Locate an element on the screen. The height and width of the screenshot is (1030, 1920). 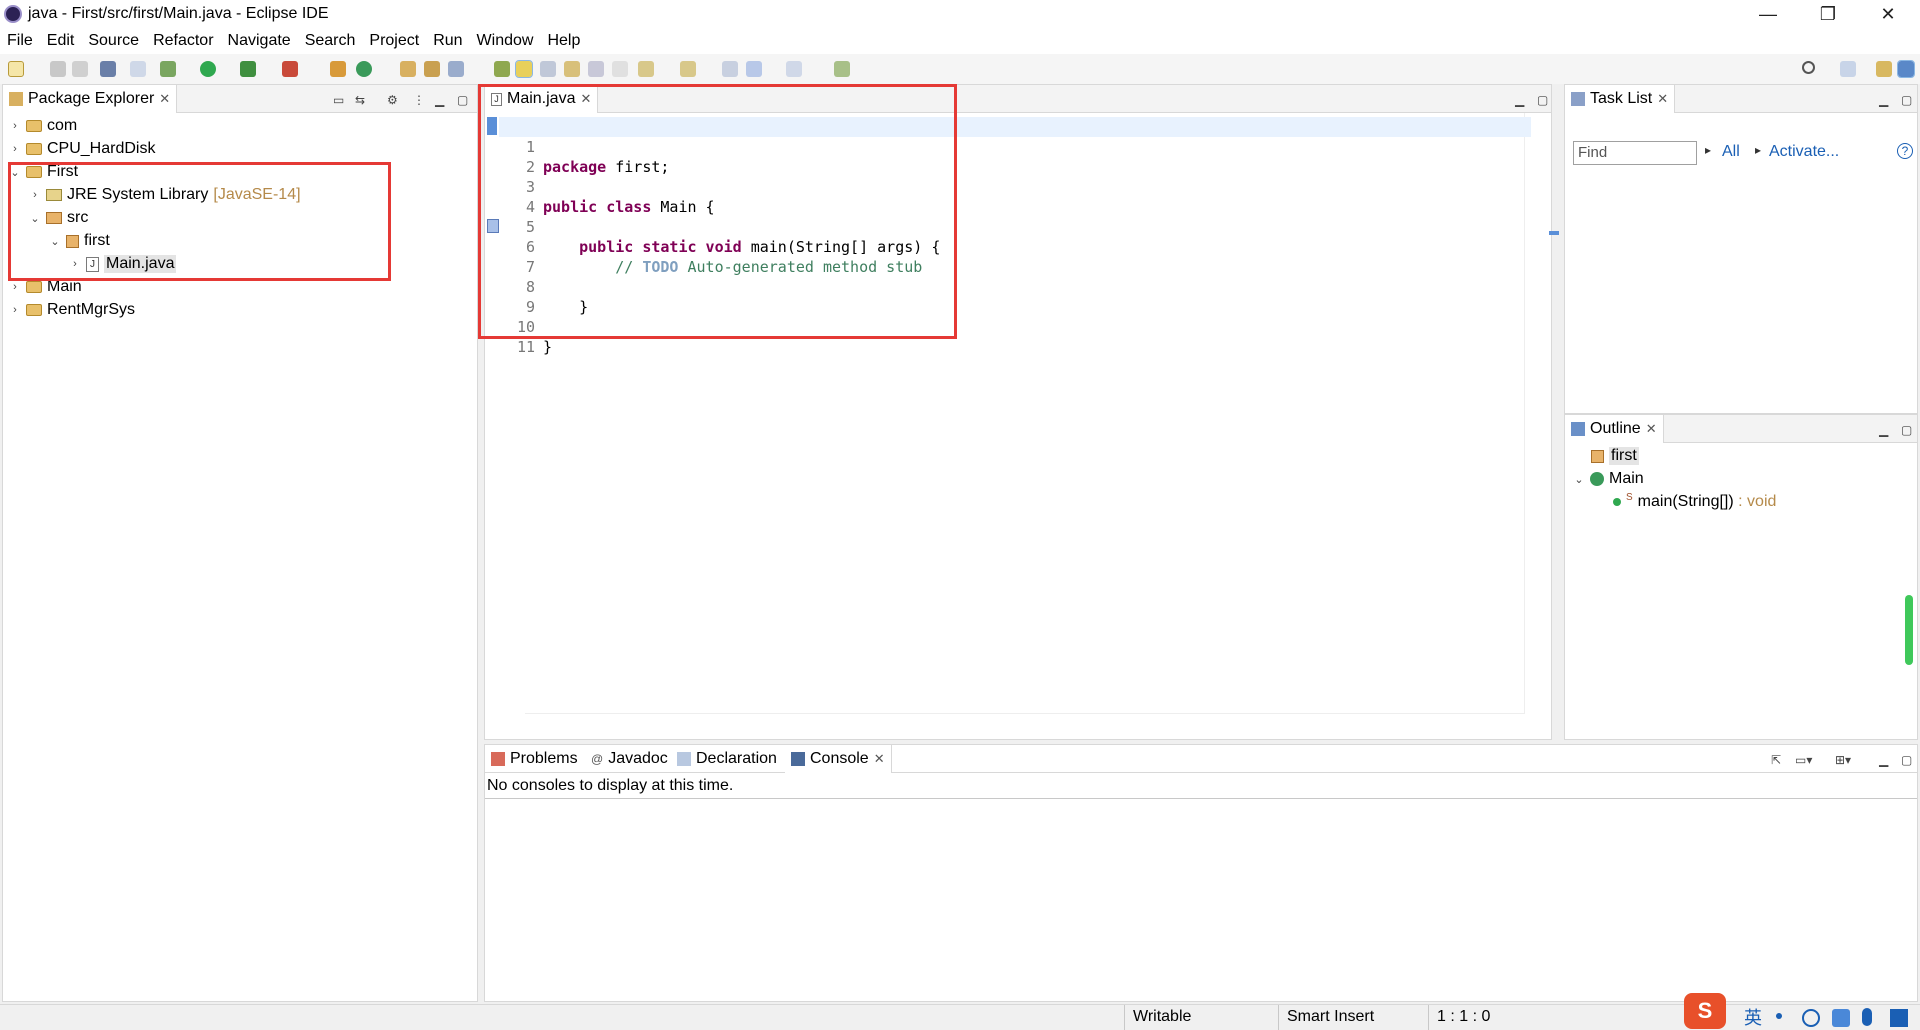
tree-item-rentmgrsys: › RentMgrSys is located at coordinates (72, 310).